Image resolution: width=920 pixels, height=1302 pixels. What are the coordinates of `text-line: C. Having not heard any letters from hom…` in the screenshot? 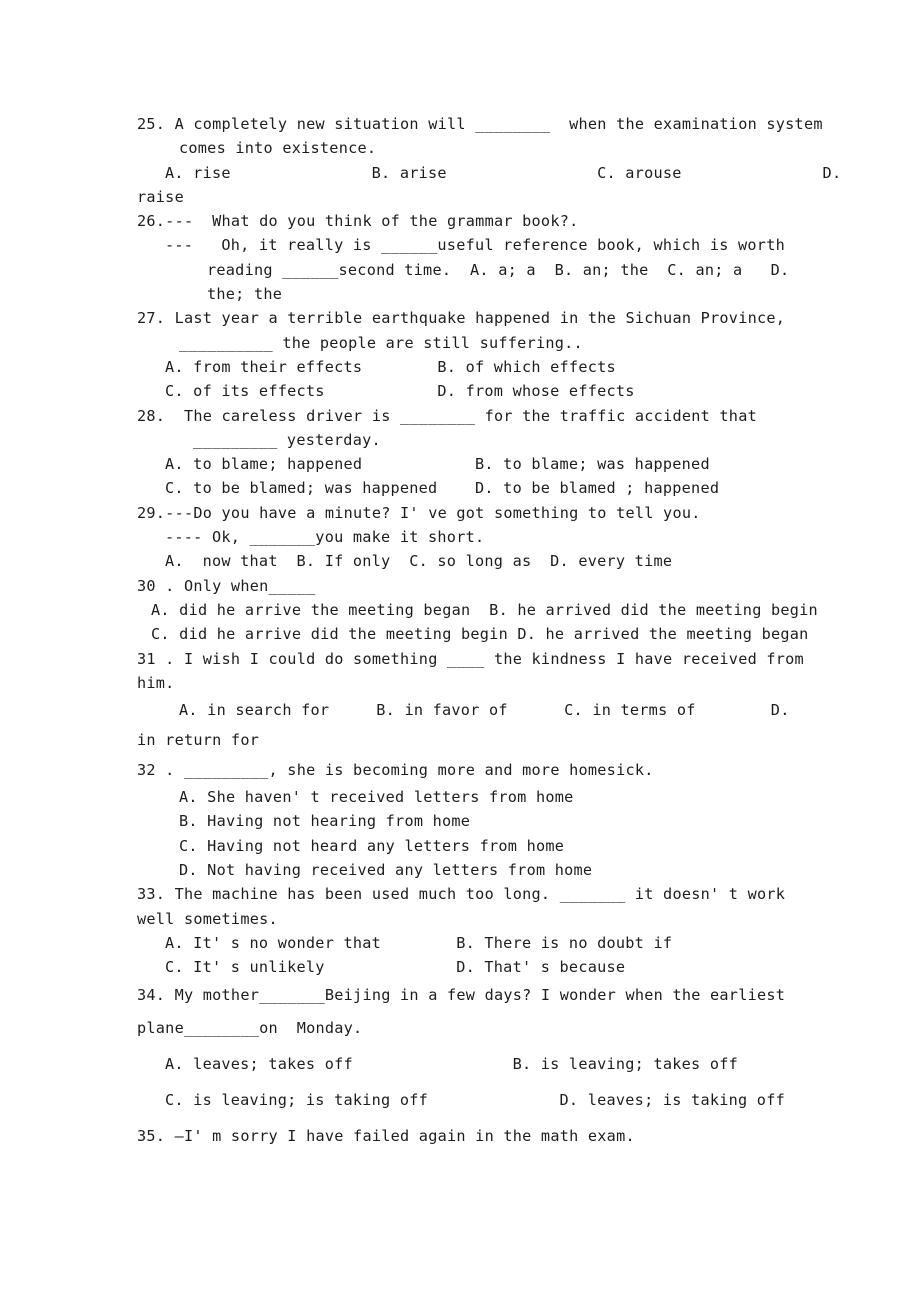 It's located at (372, 845).